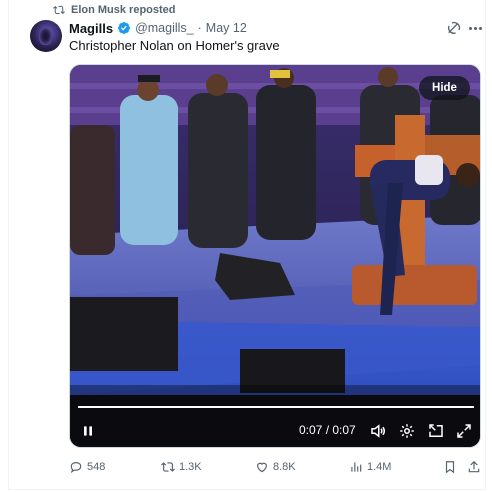 The image size is (492, 492). I want to click on repost-context: Elon Musk reposted, so click(114, 10).